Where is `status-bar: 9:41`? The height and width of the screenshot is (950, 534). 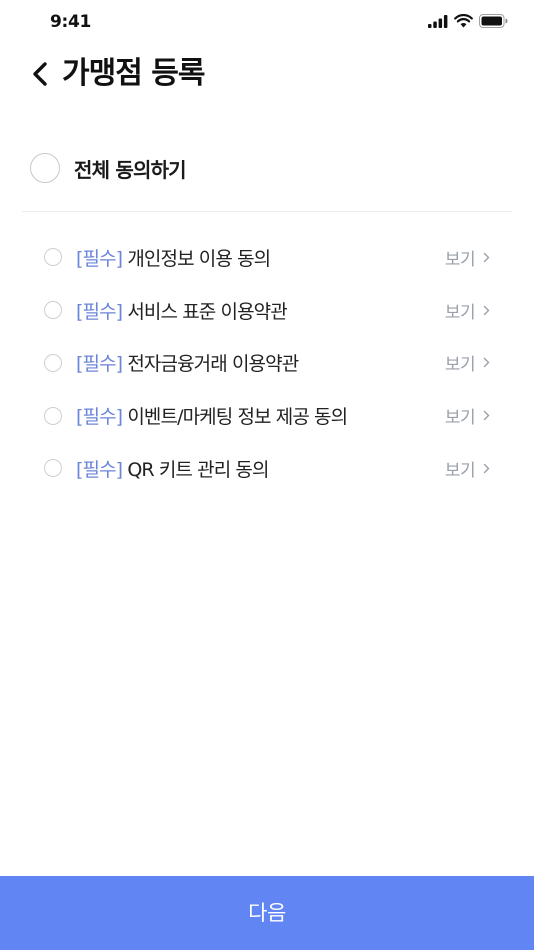 status-bar: 9:41 is located at coordinates (267, 23).